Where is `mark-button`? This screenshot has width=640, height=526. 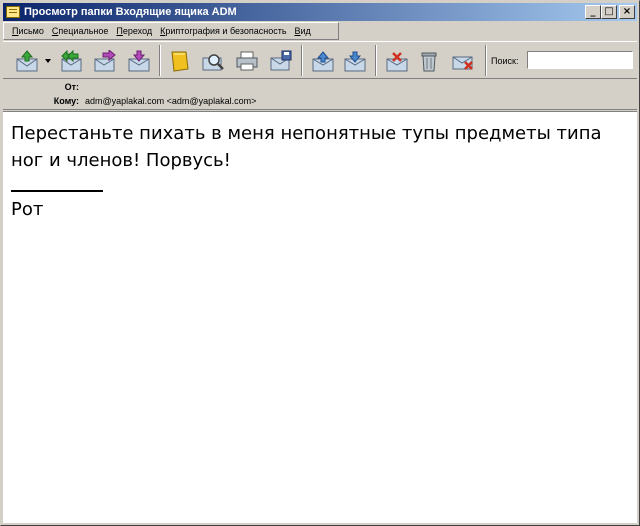
mark-button is located at coordinates (397, 61).